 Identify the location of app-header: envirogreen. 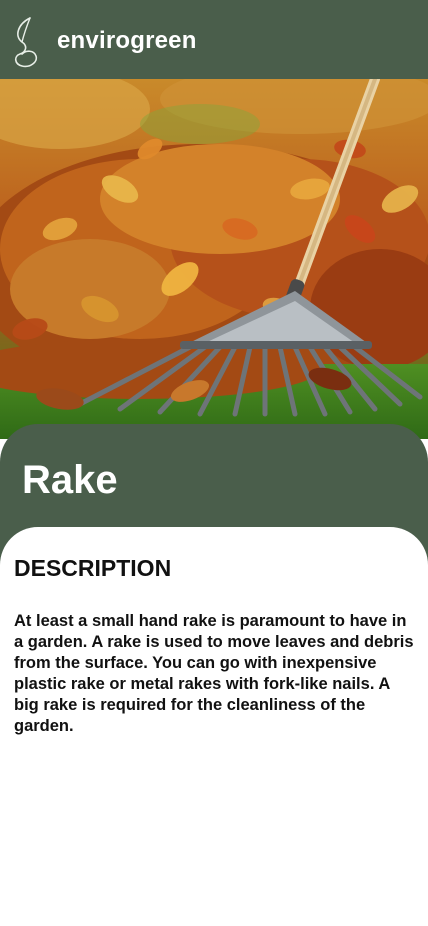
(214, 39).